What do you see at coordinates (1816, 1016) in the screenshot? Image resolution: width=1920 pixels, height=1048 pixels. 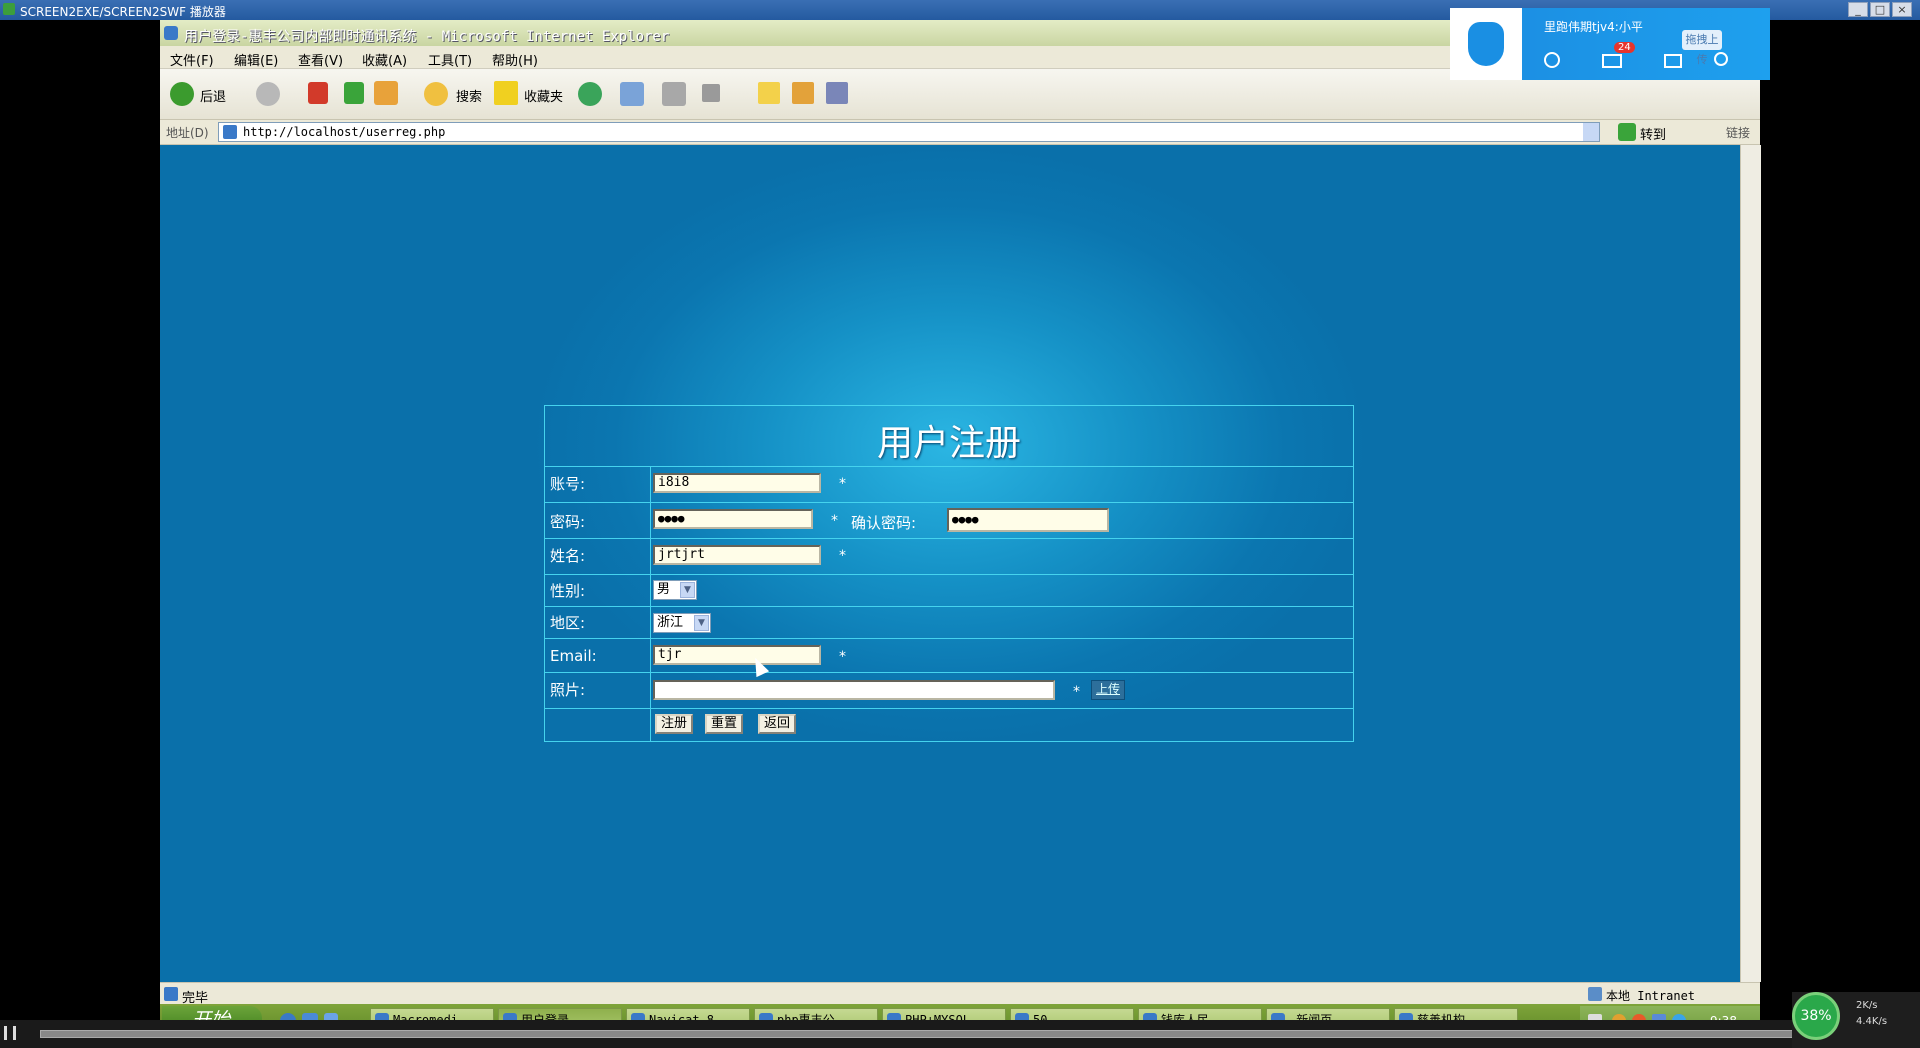 I see `cpu-percent: 38%` at bounding box center [1816, 1016].